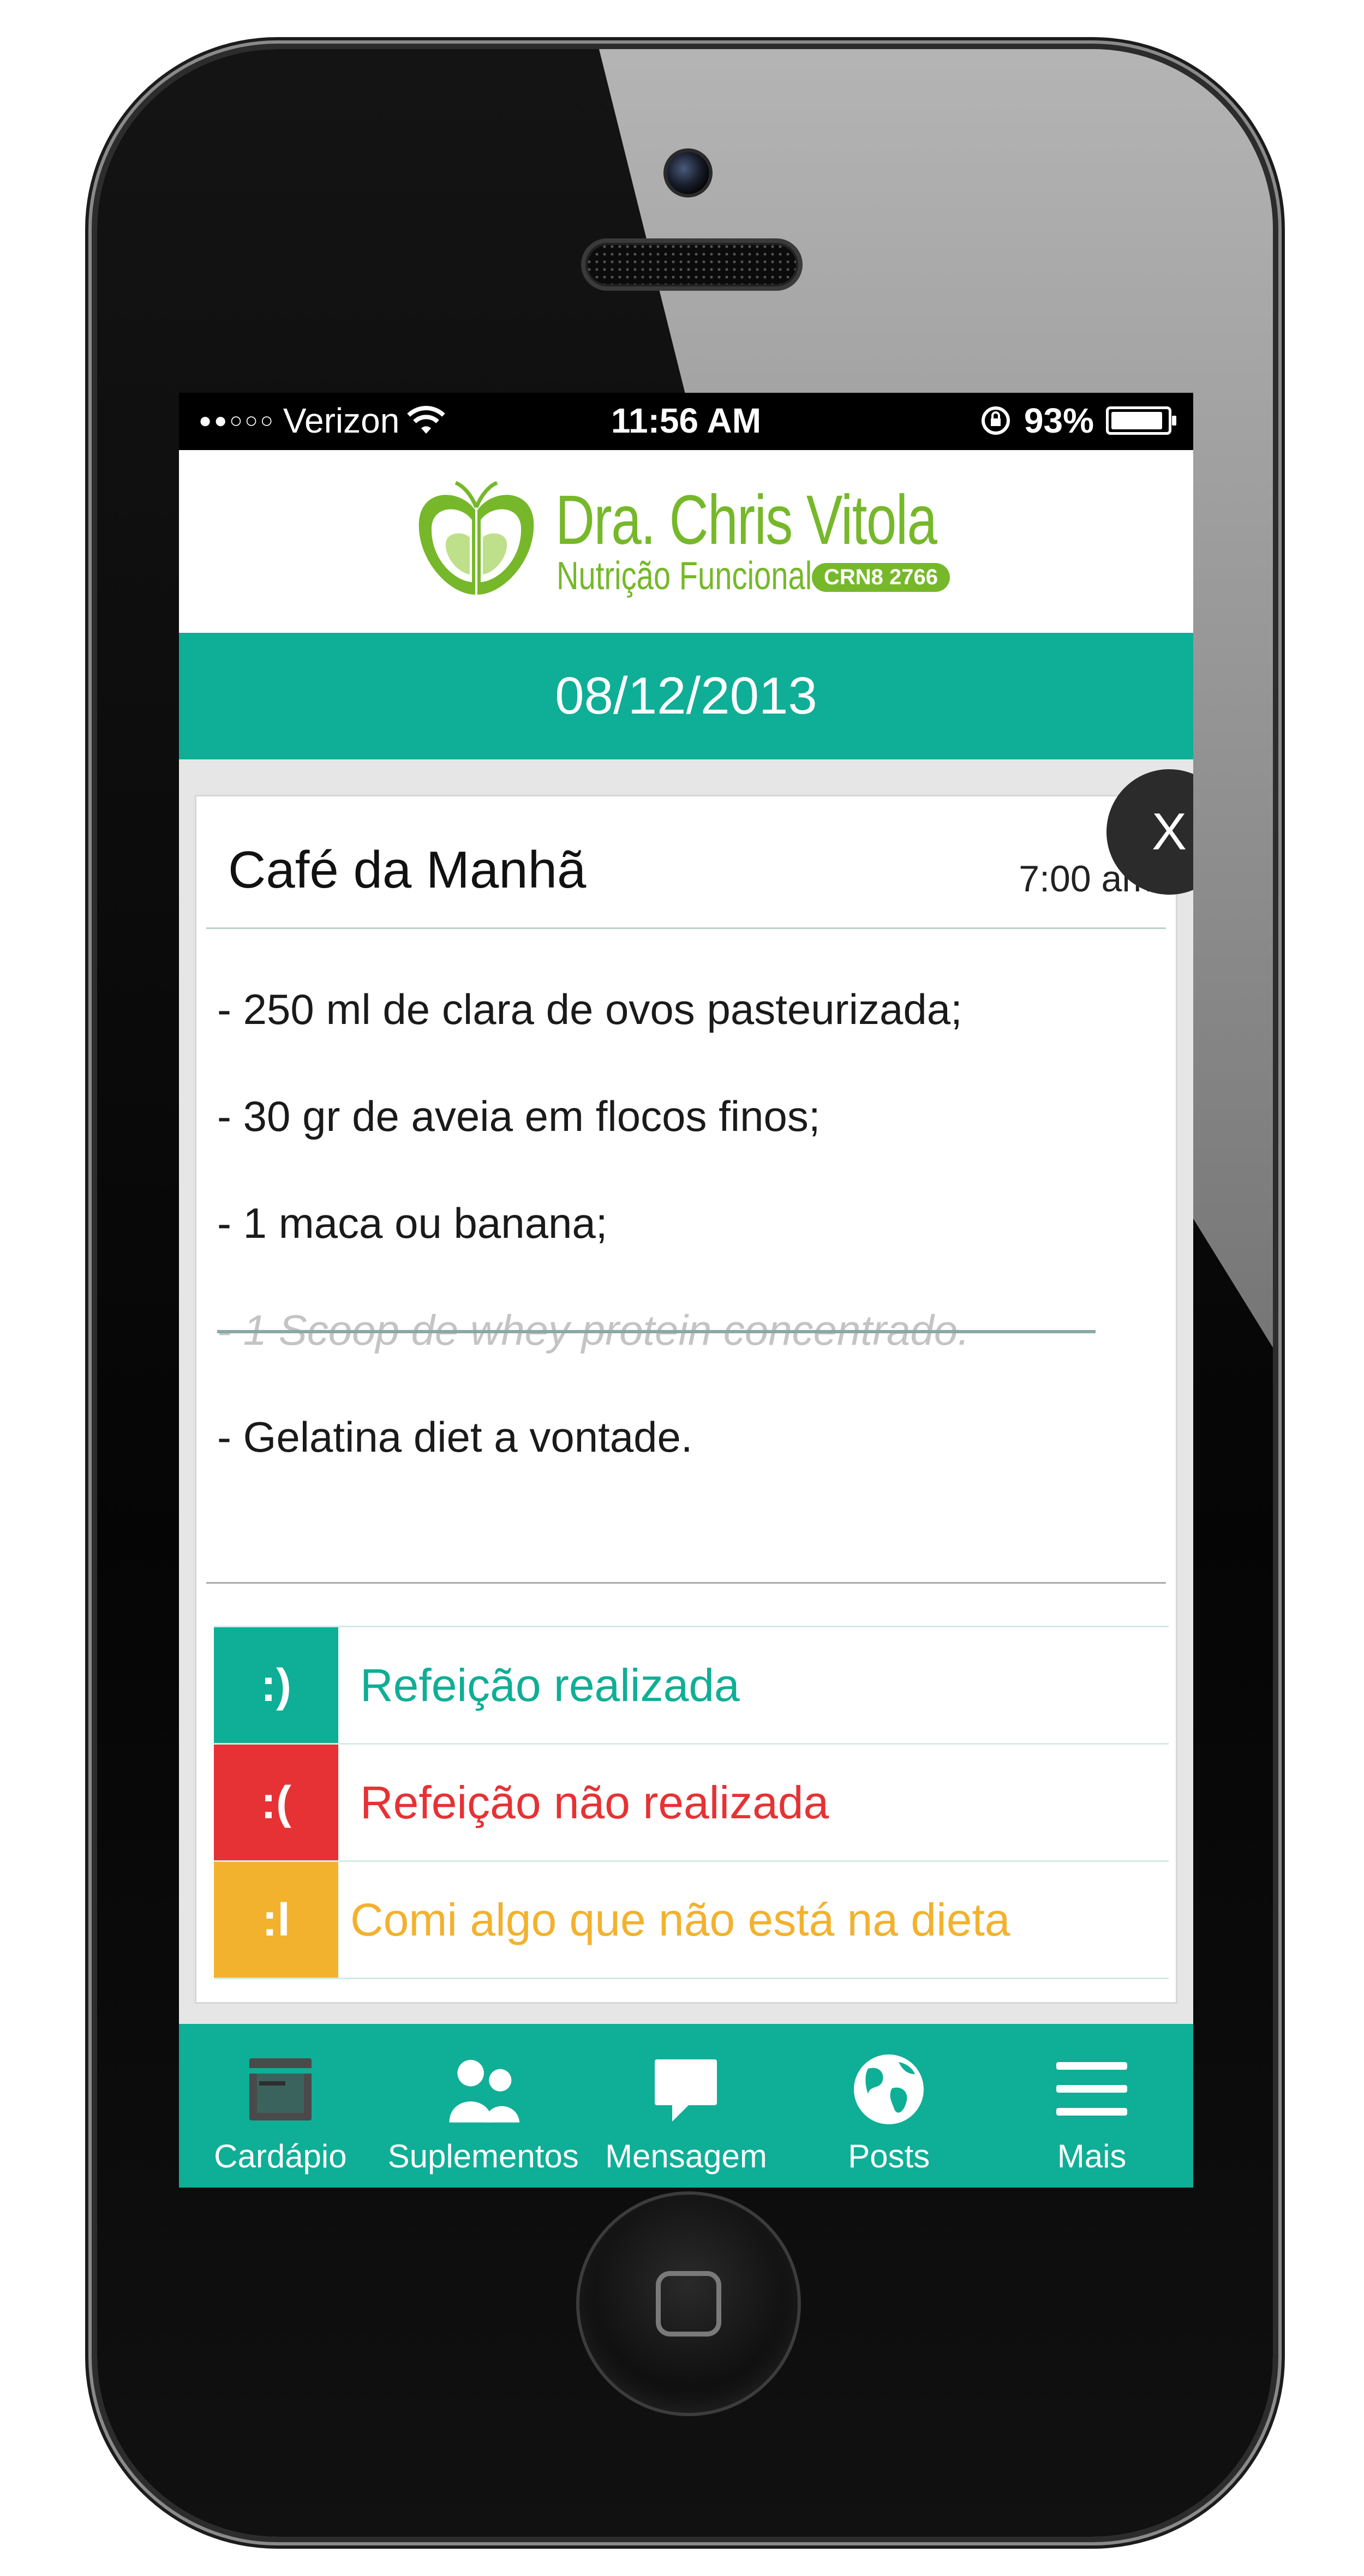  What do you see at coordinates (686, 2156) in the screenshot?
I see `tab-label: Mensagem` at bounding box center [686, 2156].